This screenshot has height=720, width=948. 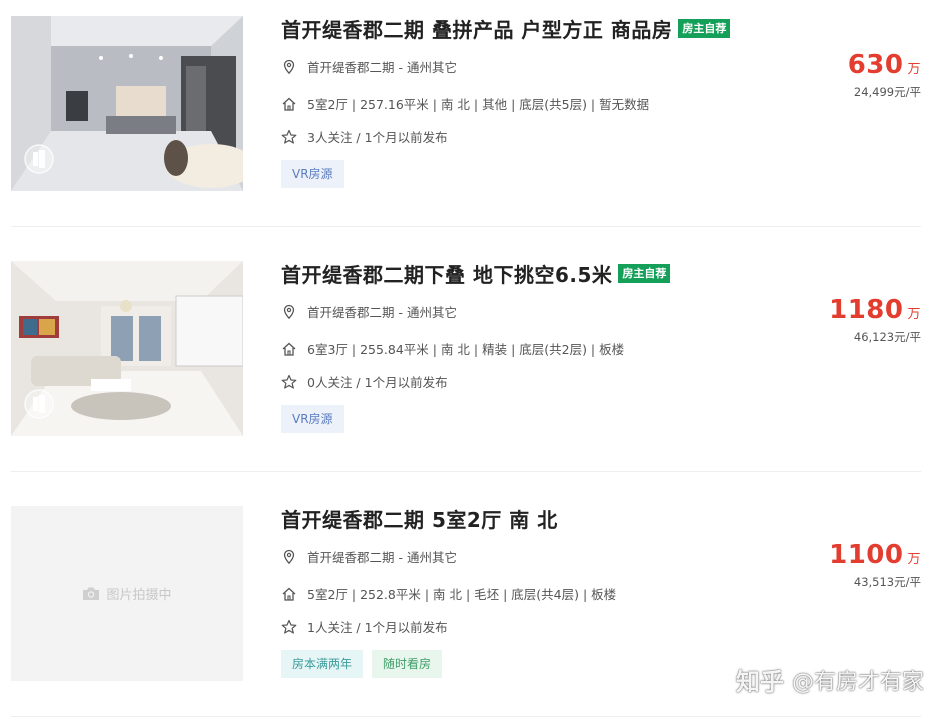 I want to click on total-price: 630 万, so click(x=884, y=65).